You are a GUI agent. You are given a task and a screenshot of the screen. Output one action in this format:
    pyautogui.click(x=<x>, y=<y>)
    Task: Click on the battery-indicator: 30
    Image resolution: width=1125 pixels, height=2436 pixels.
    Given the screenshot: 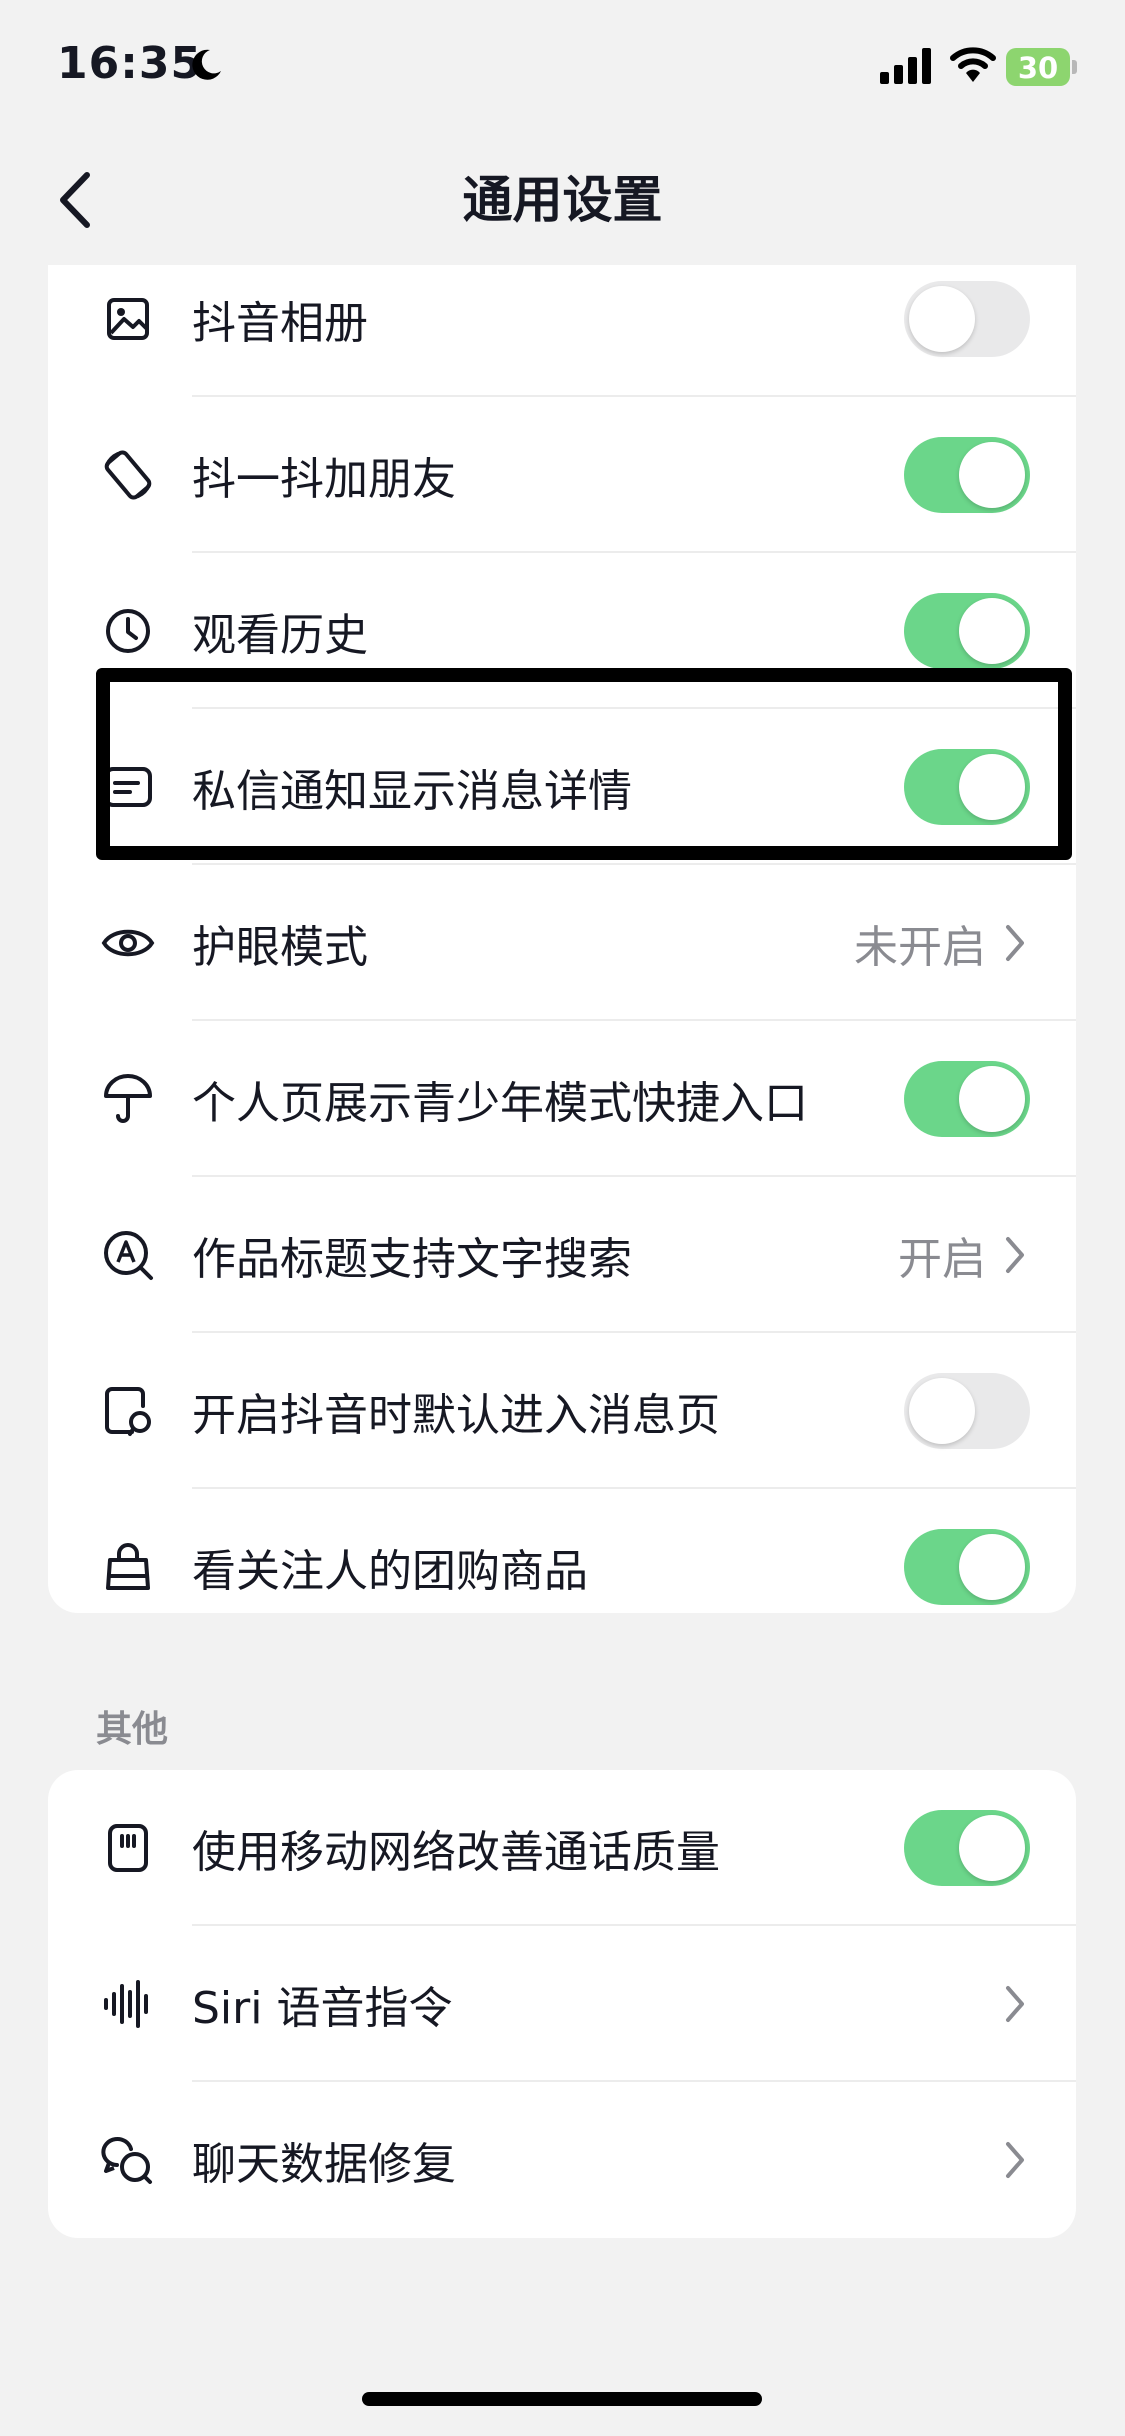 What is the action you would take?
    pyautogui.click(x=1042, y=67)
    